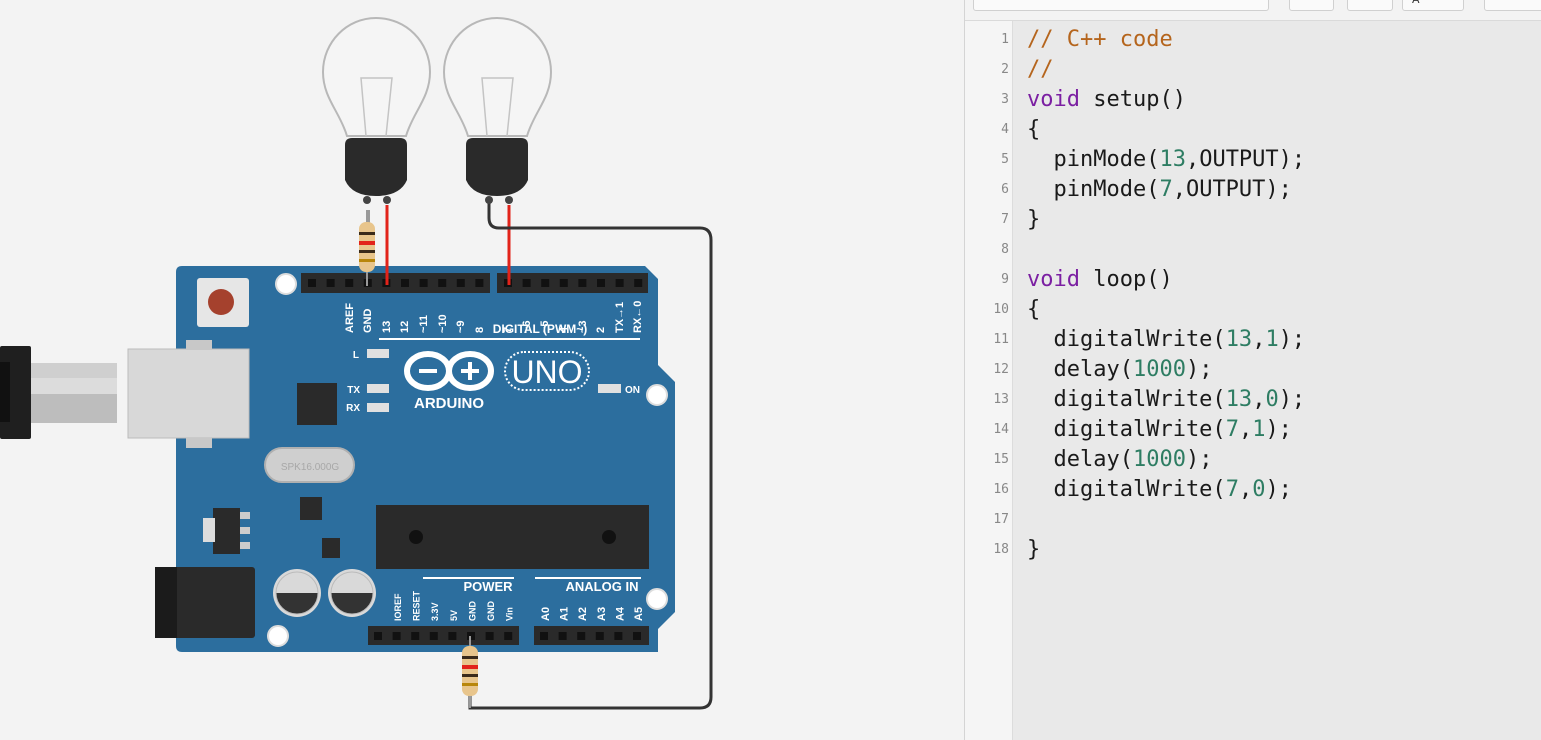 Image resolution: width=1541 pixels, height=740 pixels. I want to click on editor-toolbar: ▁▁ ▁▁ A, so click(1253, 10).